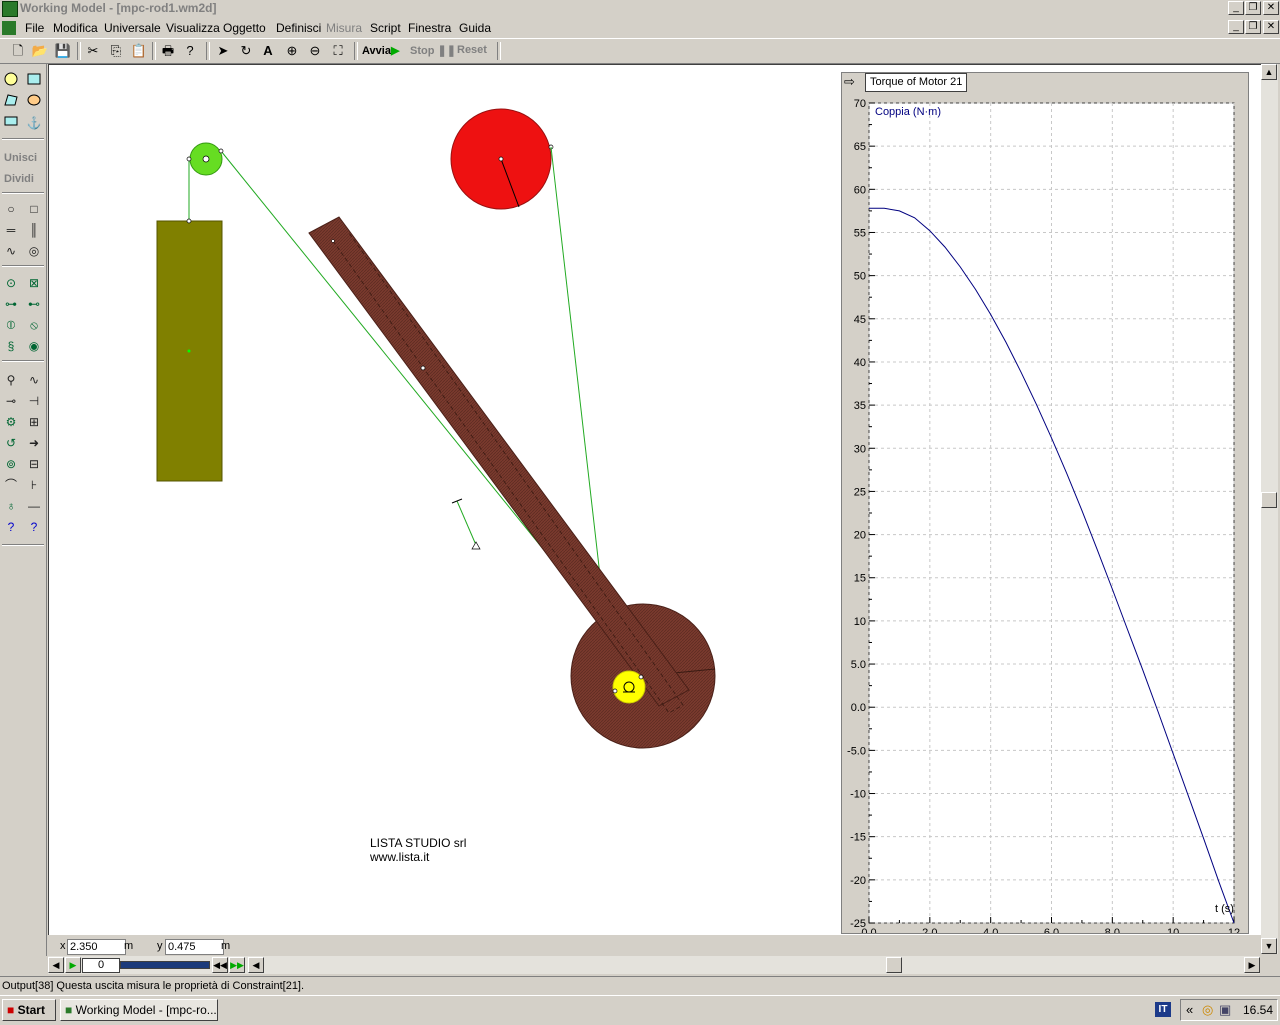 This screenshot has height=1025, width=1280. What do you see at coordinates (63, 51) in the screenshot?
I see `save-icon: 💾` at bounding box center [63, 51].